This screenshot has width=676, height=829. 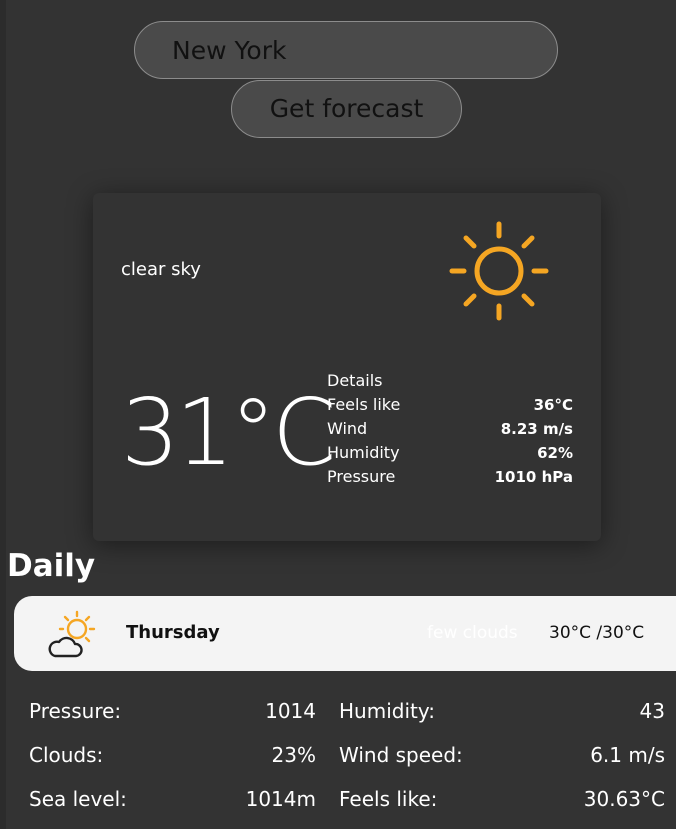 I want to click on detail-value: 36°C, so click(x=553, y=405).